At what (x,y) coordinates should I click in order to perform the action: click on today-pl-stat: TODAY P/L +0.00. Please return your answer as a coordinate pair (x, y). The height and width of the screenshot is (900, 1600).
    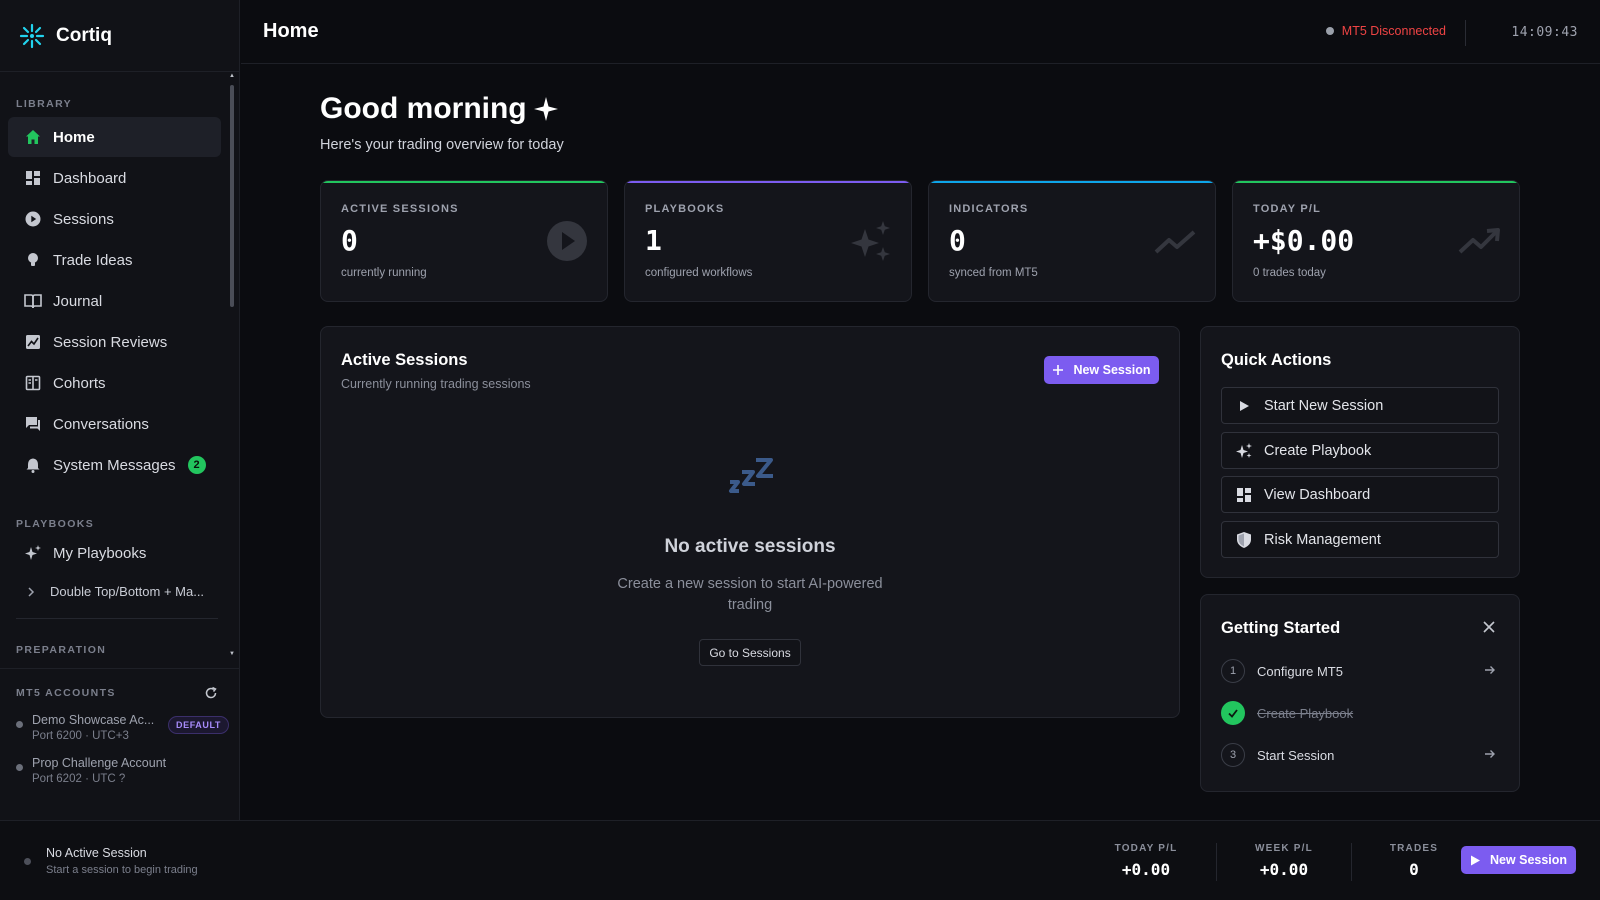
    Looking at the image, I should click on (1146, 861).